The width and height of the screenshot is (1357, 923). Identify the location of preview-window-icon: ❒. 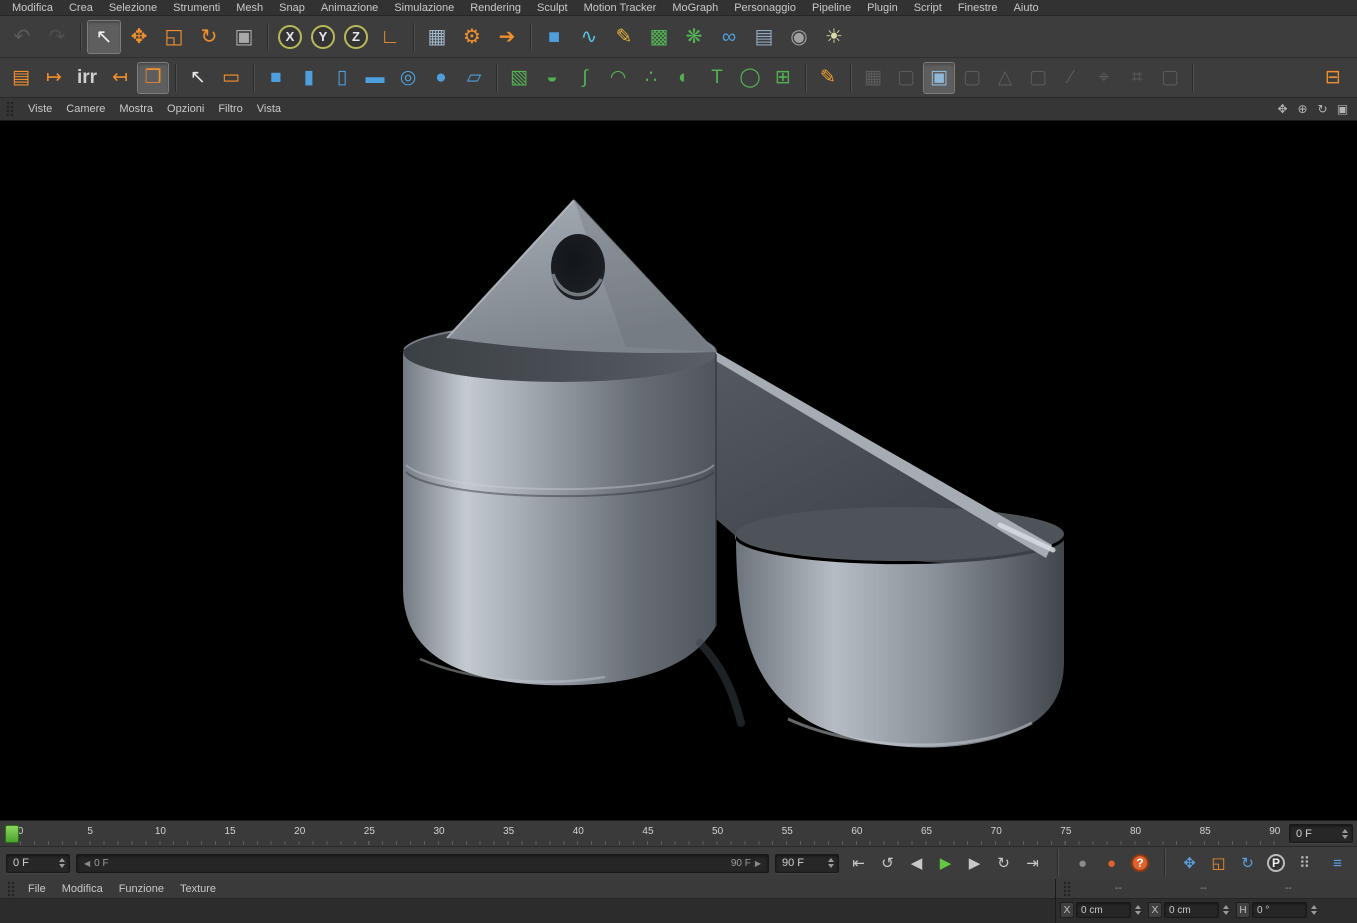
(153, 77).